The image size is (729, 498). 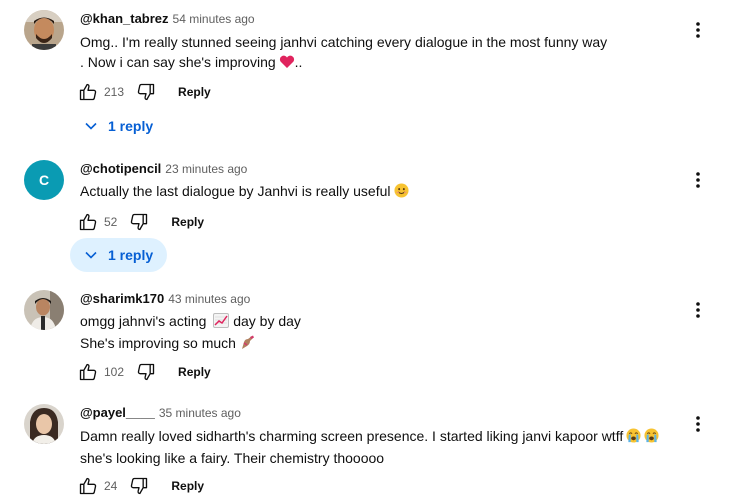 What do you see at coordinates (190, 344) in the screenshot?
I see `comment-line: She's improving so much` at bounding box center [190, 344].